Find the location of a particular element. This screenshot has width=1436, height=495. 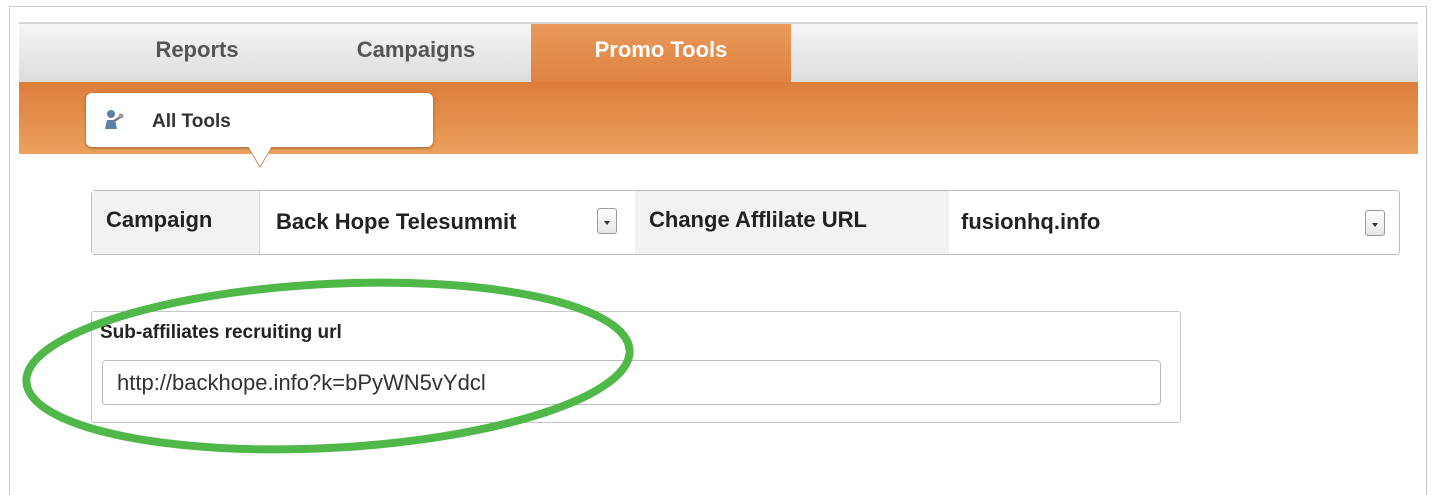

affiliate-url-select: fusionhq.info is located at coordinates (1030, 222).